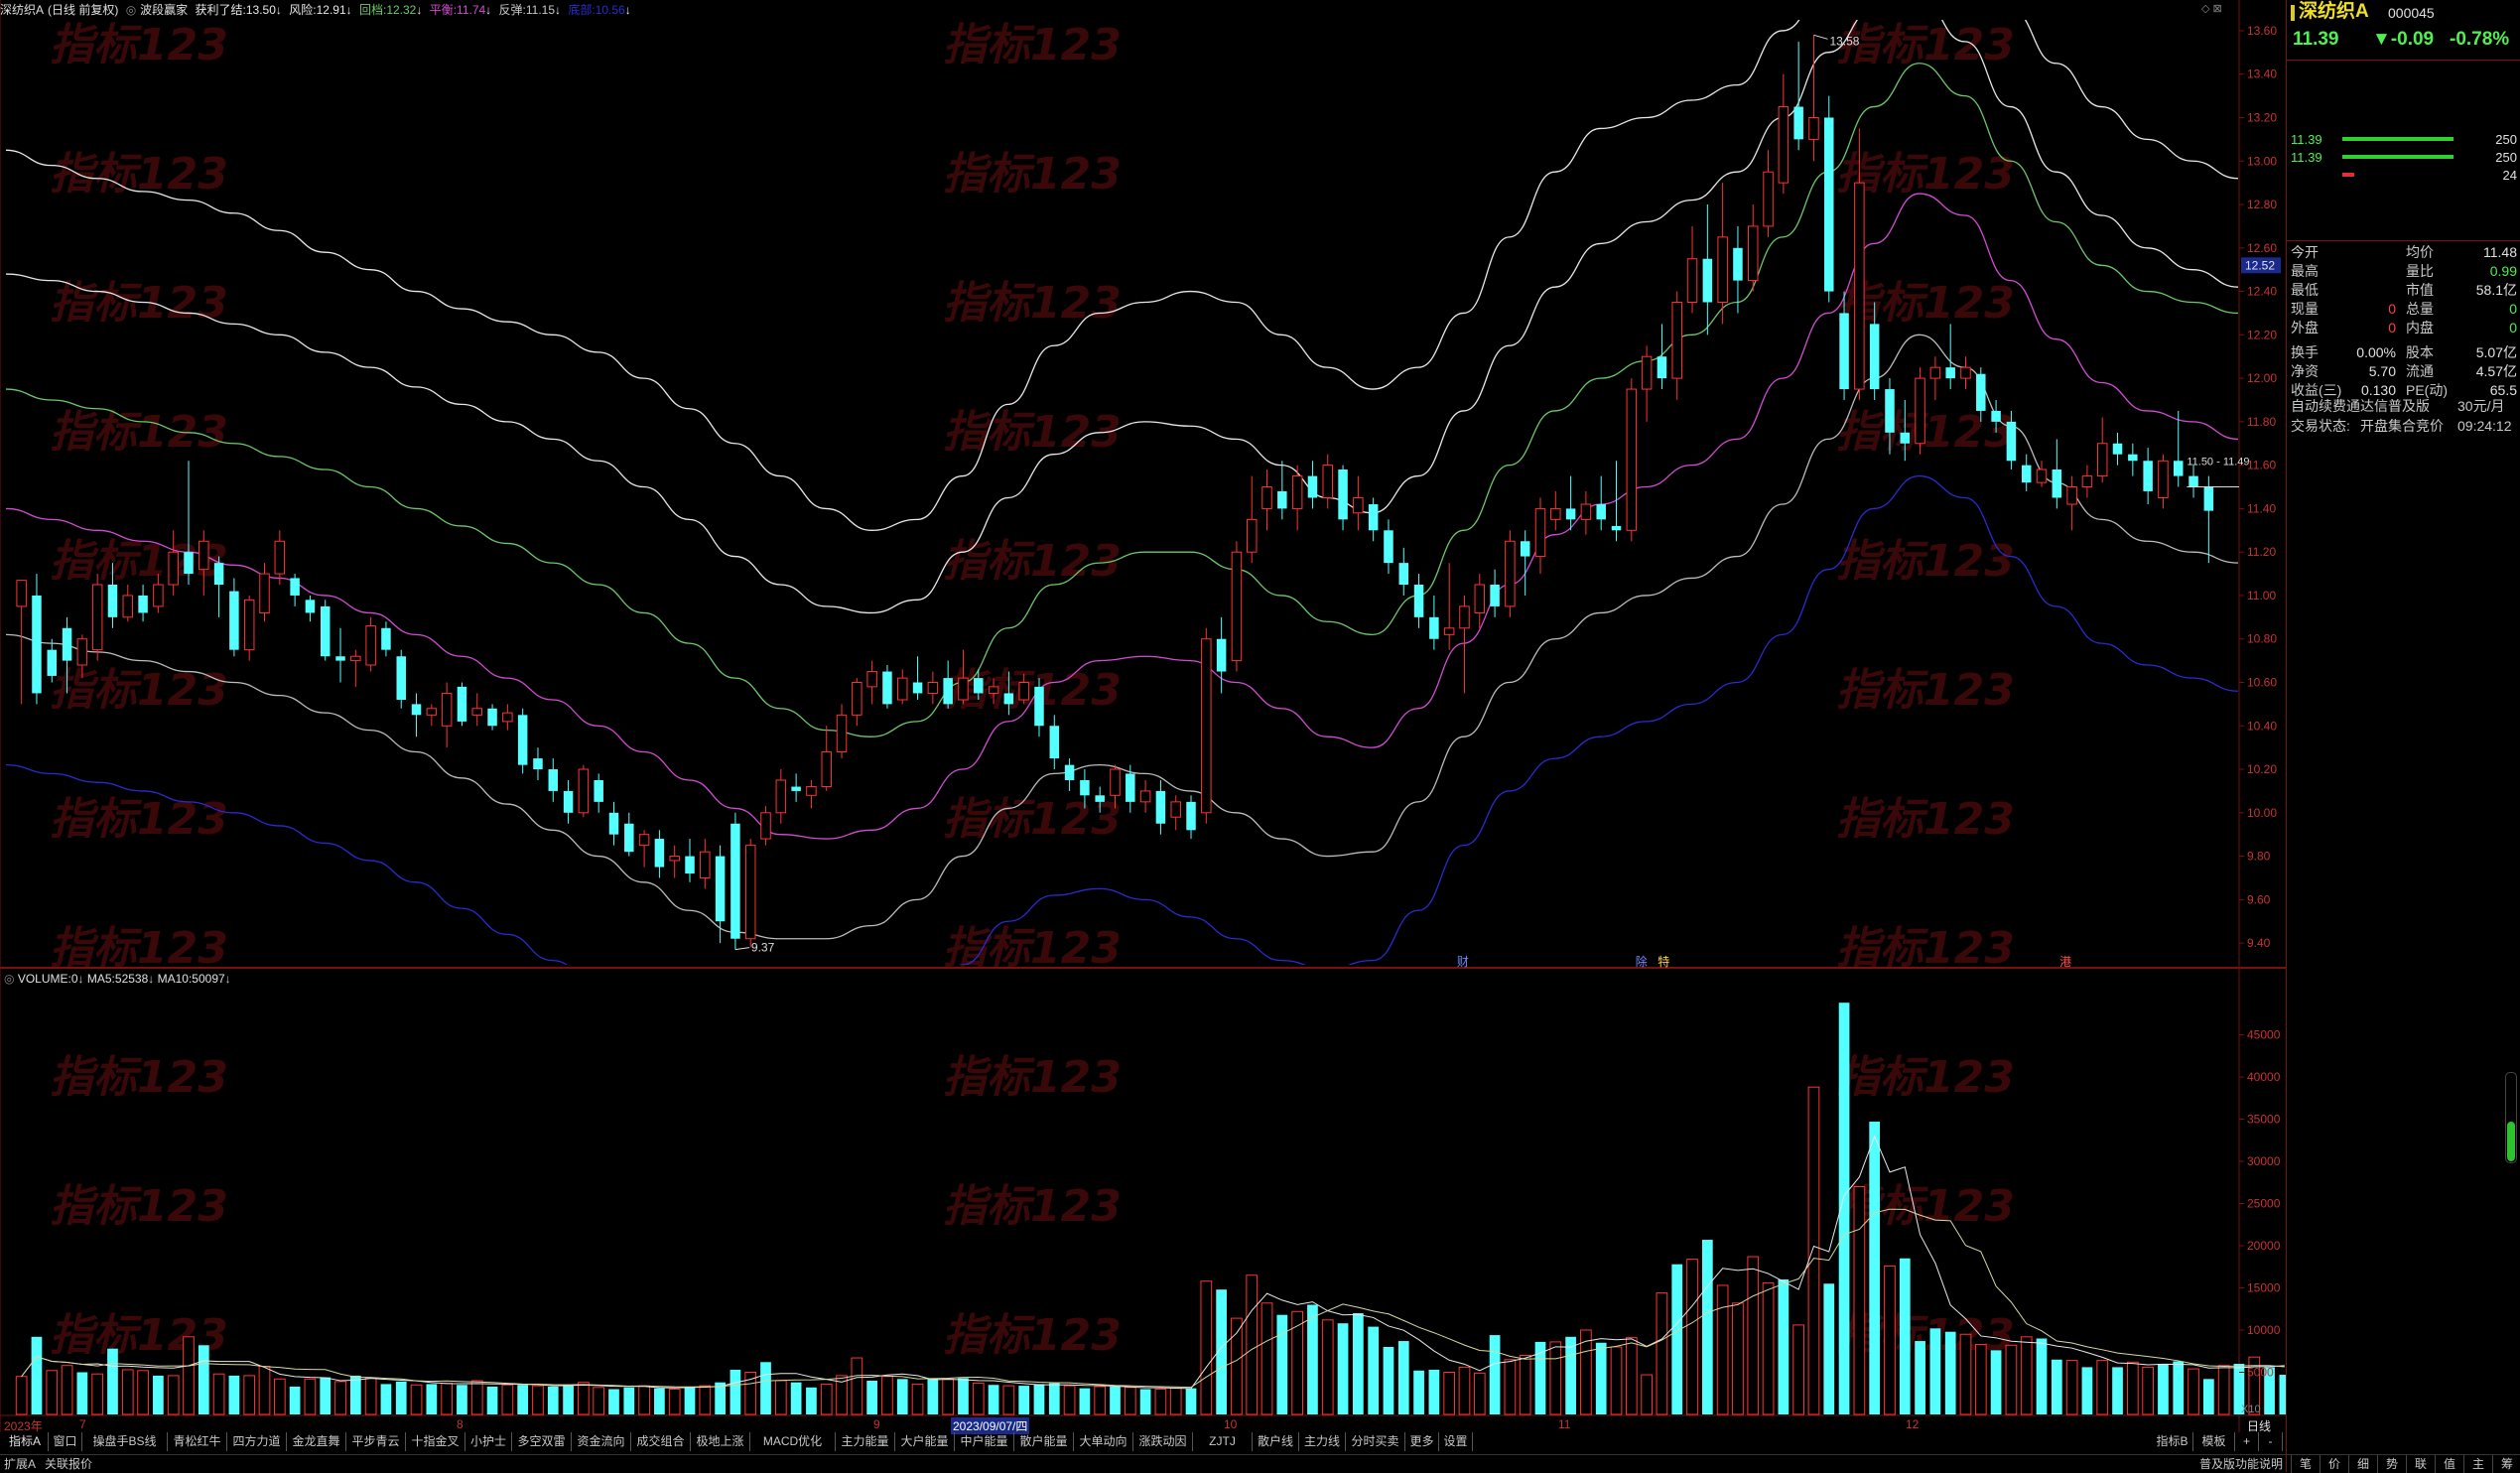  What do you see at coordinates (720, 1442) in the screenshot?
I see `indicator-tab: 极地上涨` at bounding box center [720, 1442].